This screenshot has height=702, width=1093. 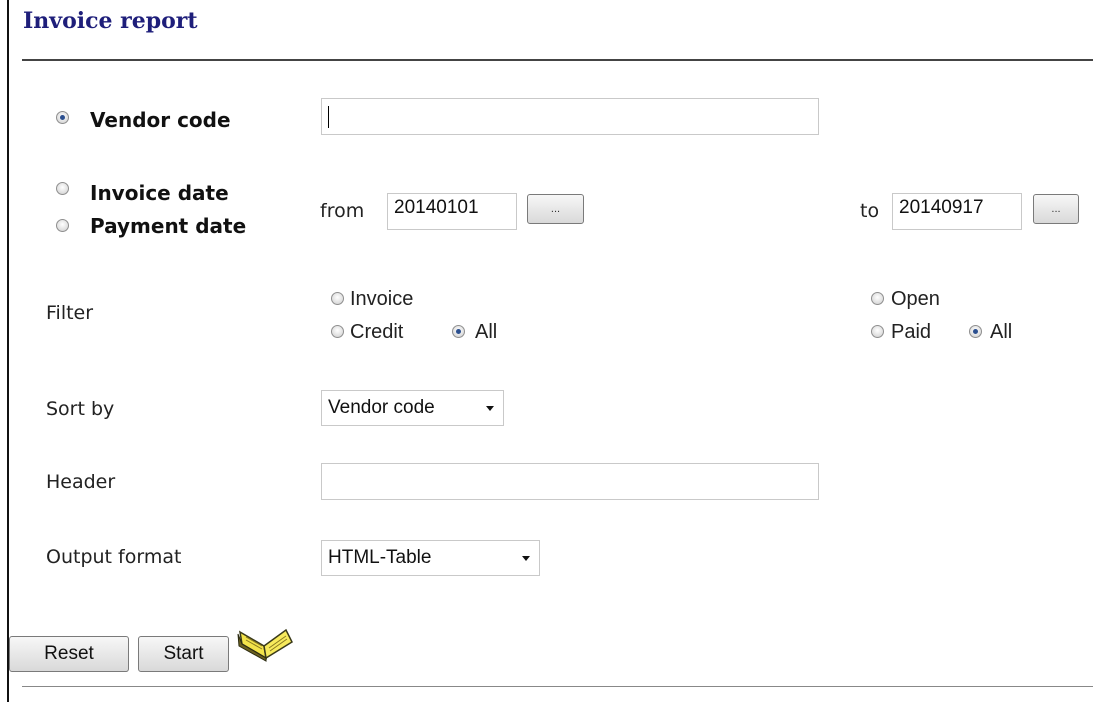 I want to click on filter-open-radio, so click(x=877, y=298).